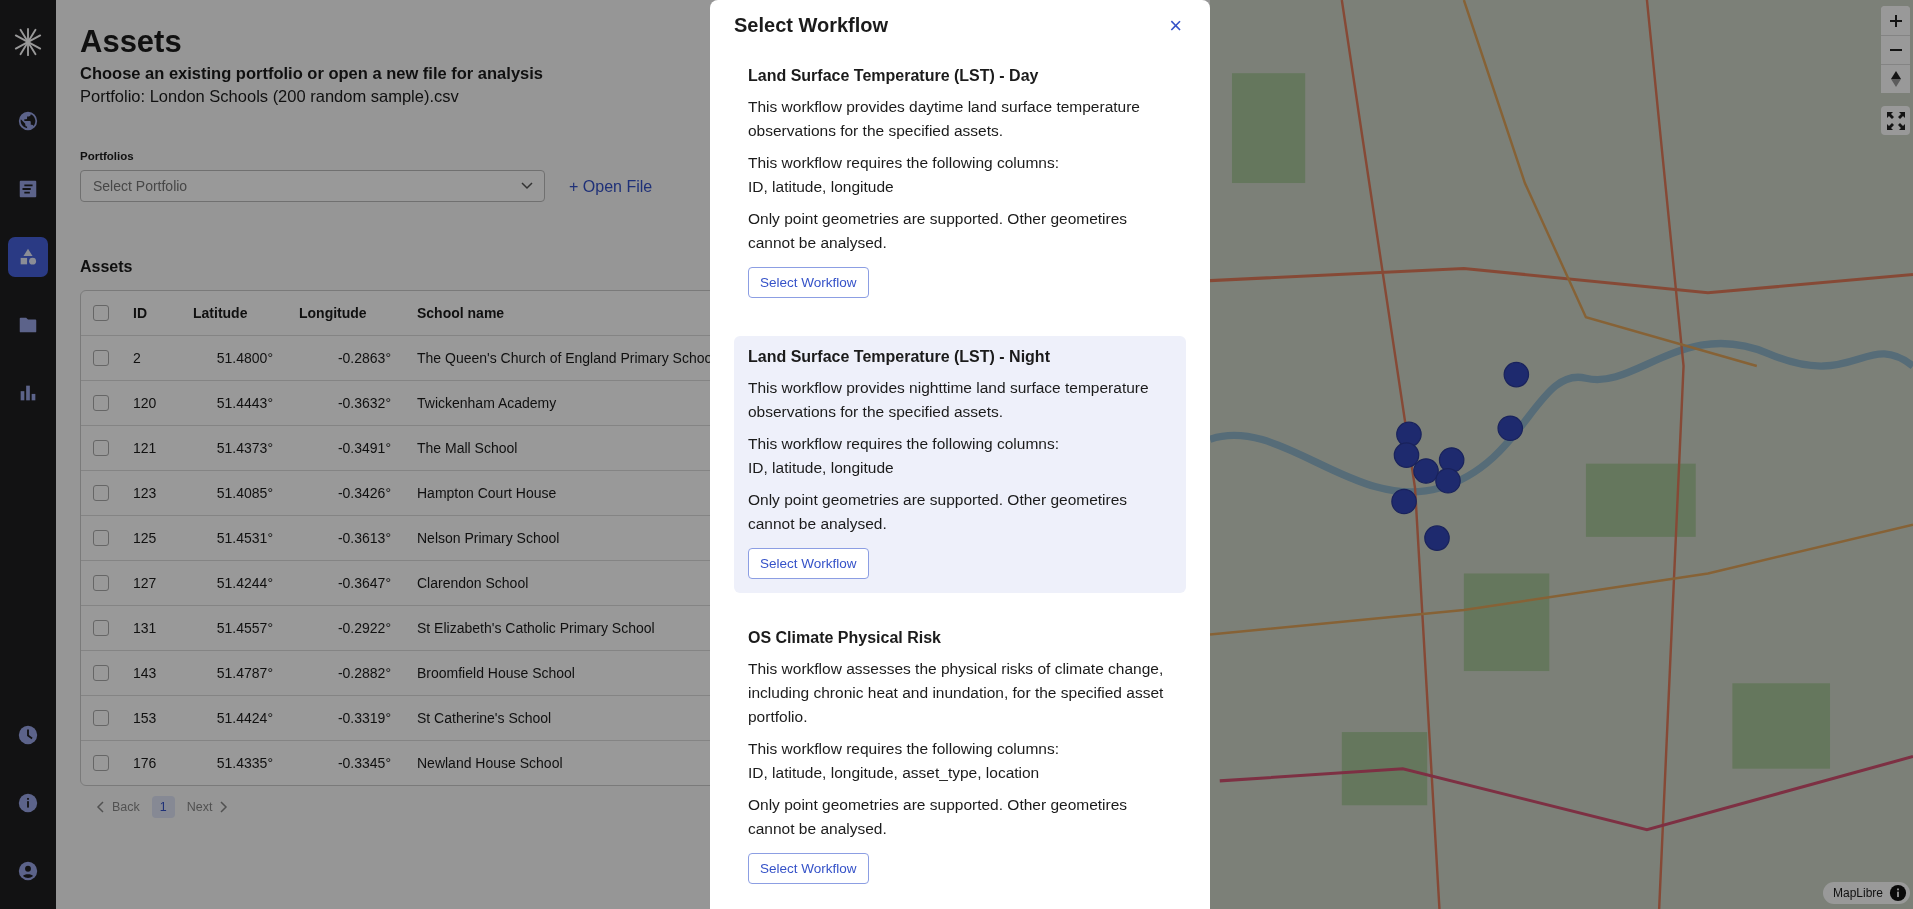 The height and width of the screenshot is (909, 1913). Describe the element at coordinates (137, 358) in the screenshot. I see `table-cell-text: 2` at that location.